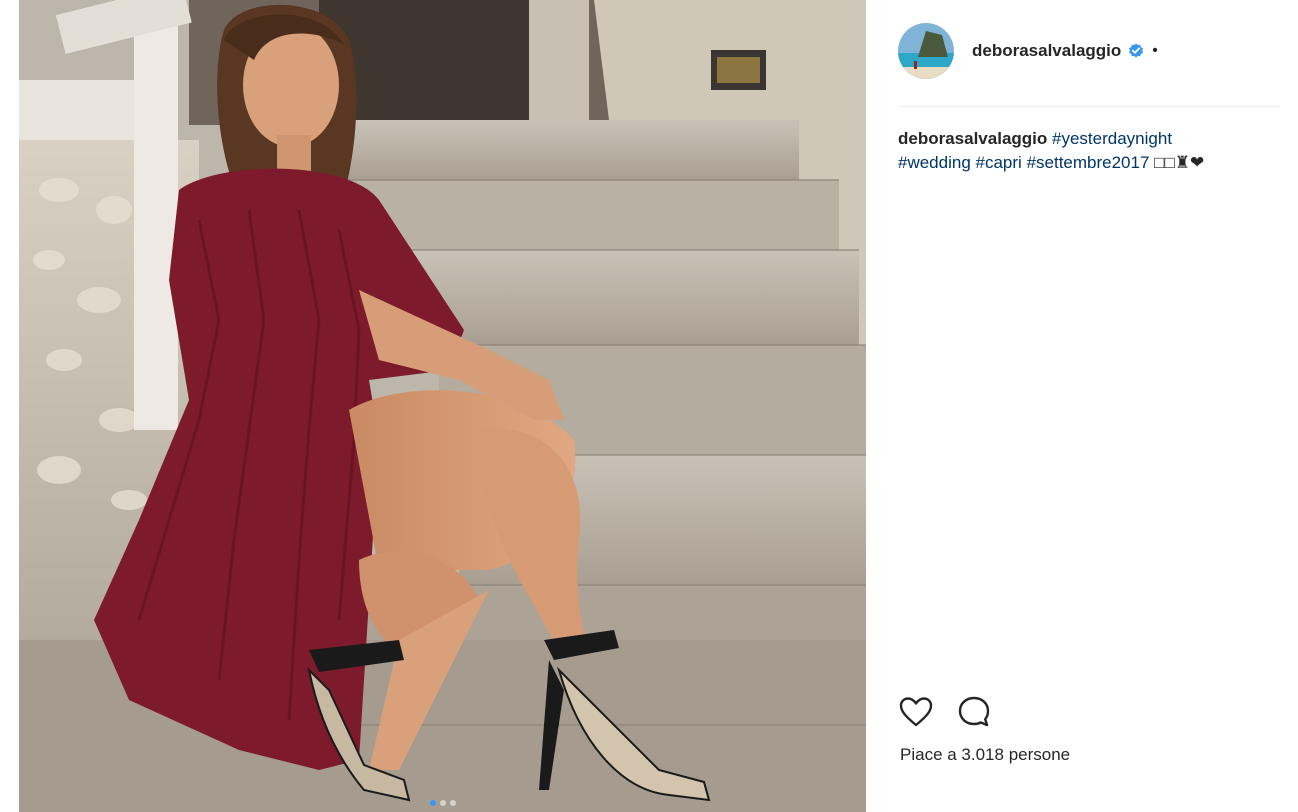 The height and width of the screenshot is (812, 1298). I want to click on post-username: deborasalvalaggio, so click(1046, 51).